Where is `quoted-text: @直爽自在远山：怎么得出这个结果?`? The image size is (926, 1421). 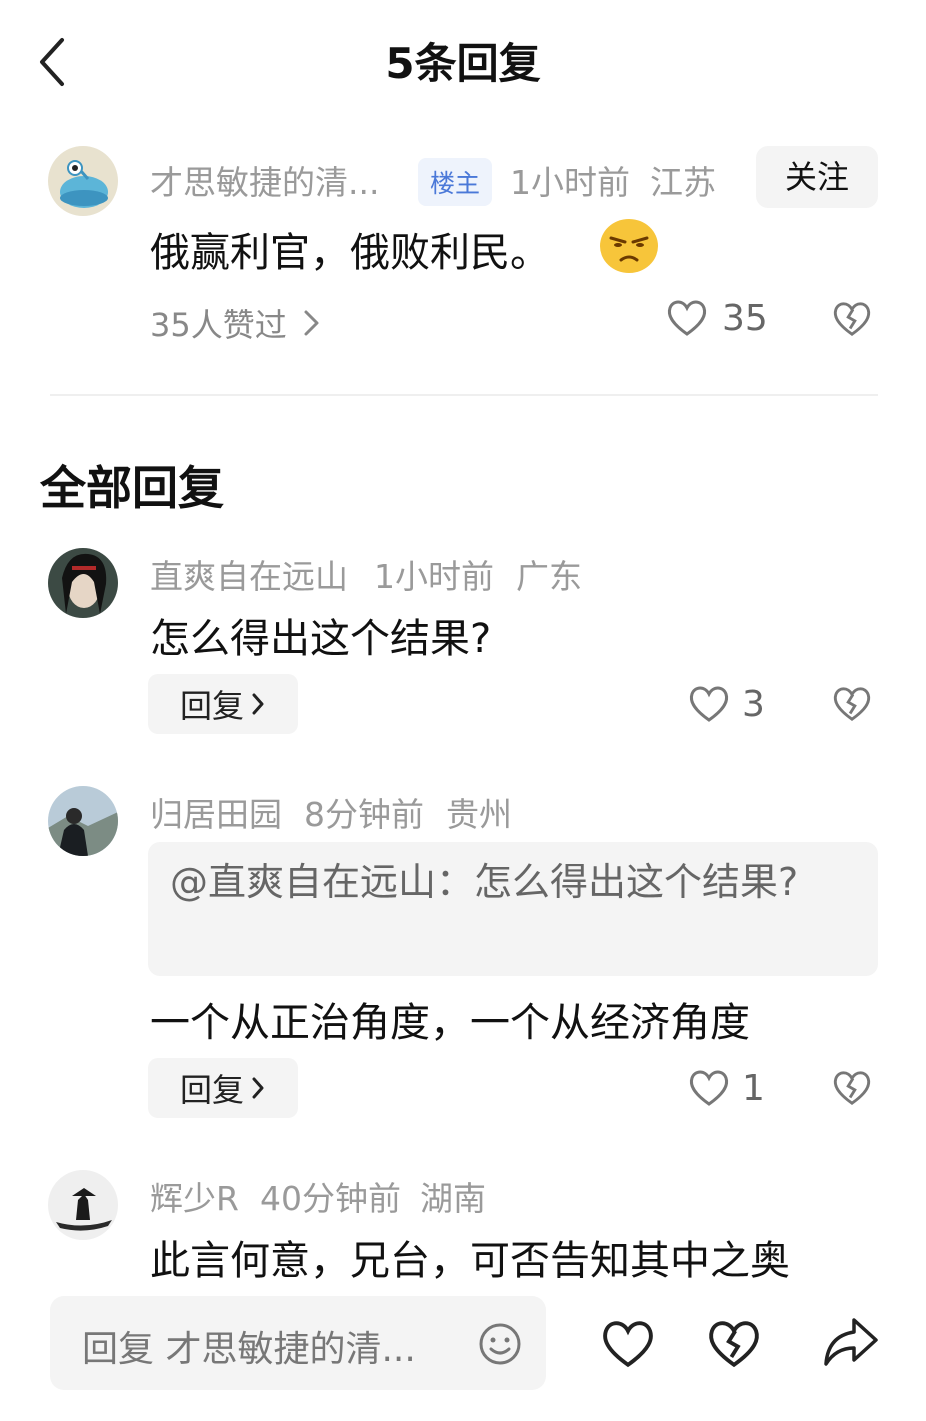 quoted-text: @直爽自在远山：怎么得出这个结果? is located at coordinates (484, 882).